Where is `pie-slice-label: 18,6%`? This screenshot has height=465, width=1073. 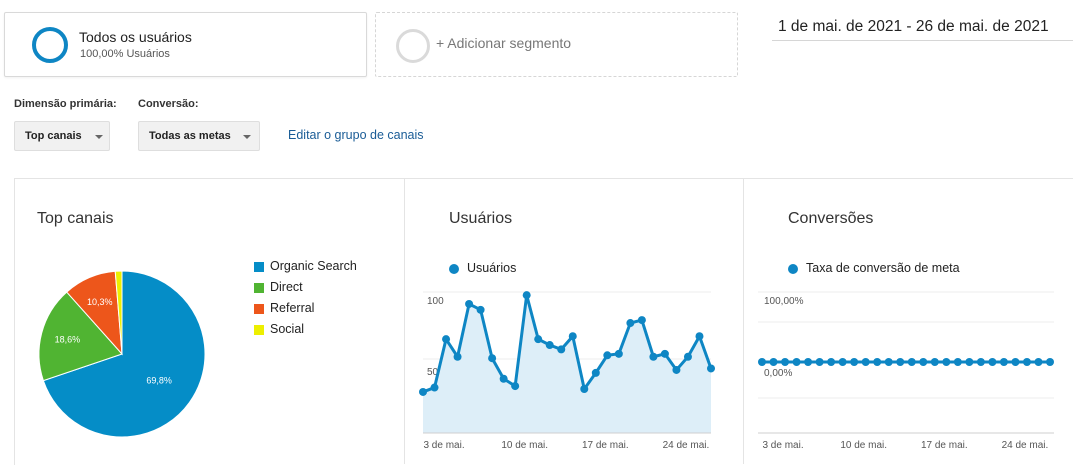 pie-slice-label: 18,6% is located at coordinates (68, 340).